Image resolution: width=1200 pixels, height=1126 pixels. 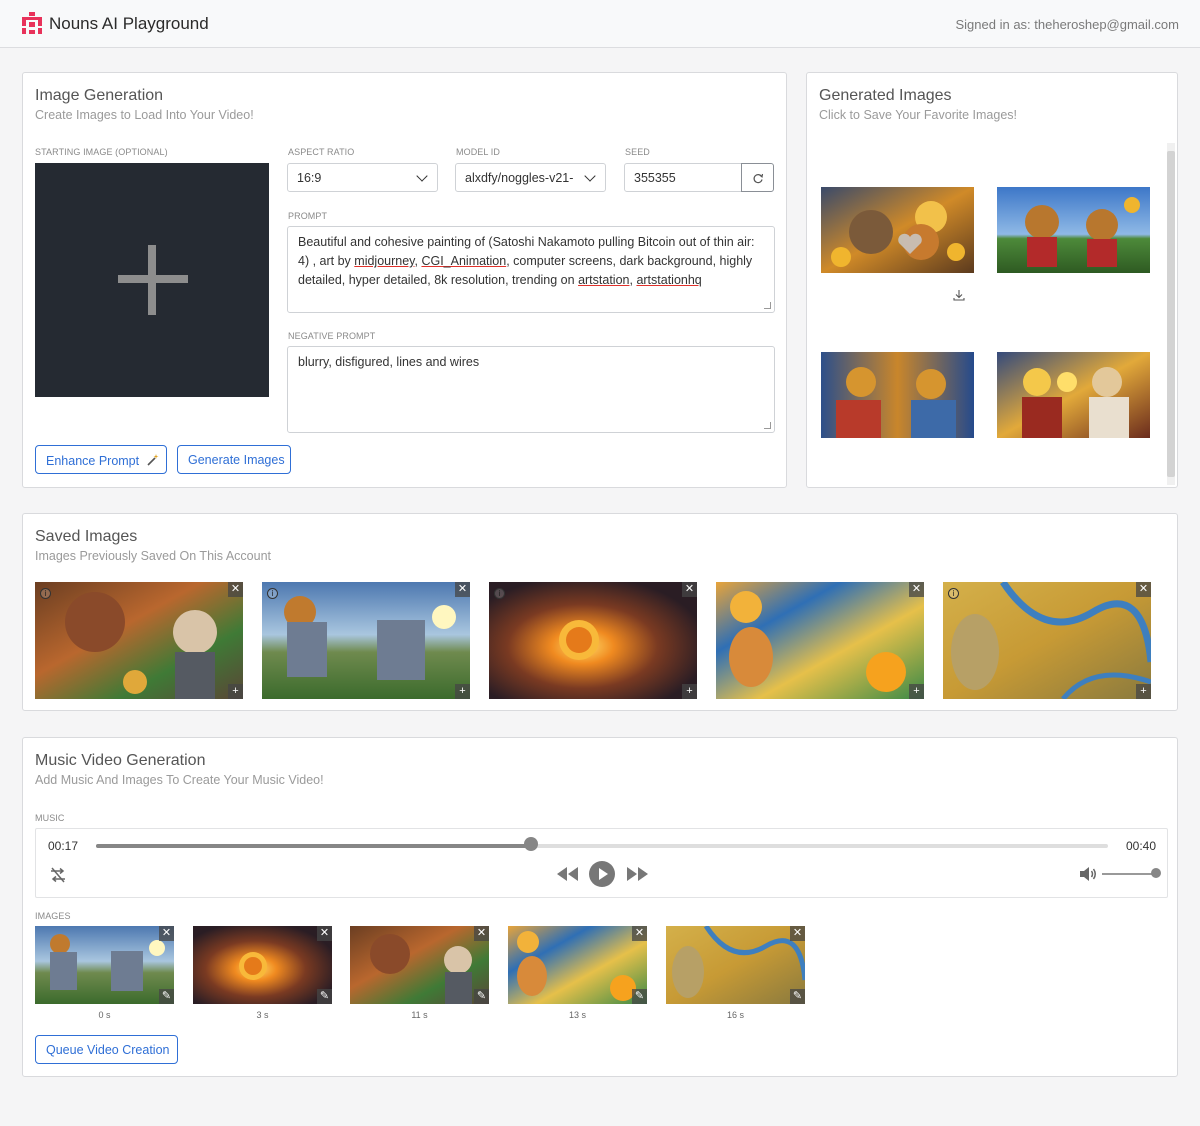 What do you see at coordinates (104, 1015) in the screenshot?
I see `image-time: 0 s` at bounding box center [104, 1015].